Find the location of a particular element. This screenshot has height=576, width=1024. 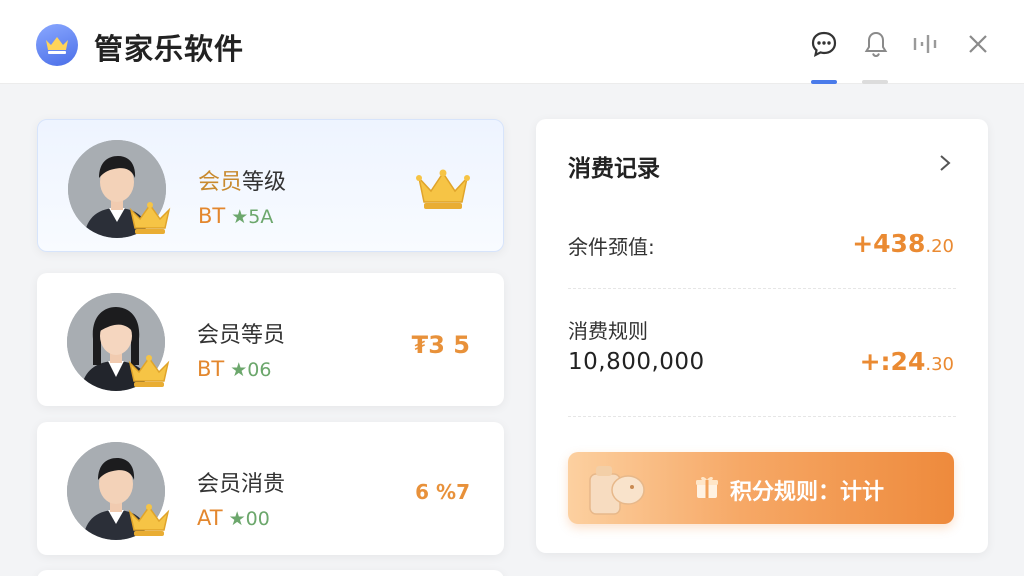

member-label-highlight: 会员 is located at coordinates (220, 182).